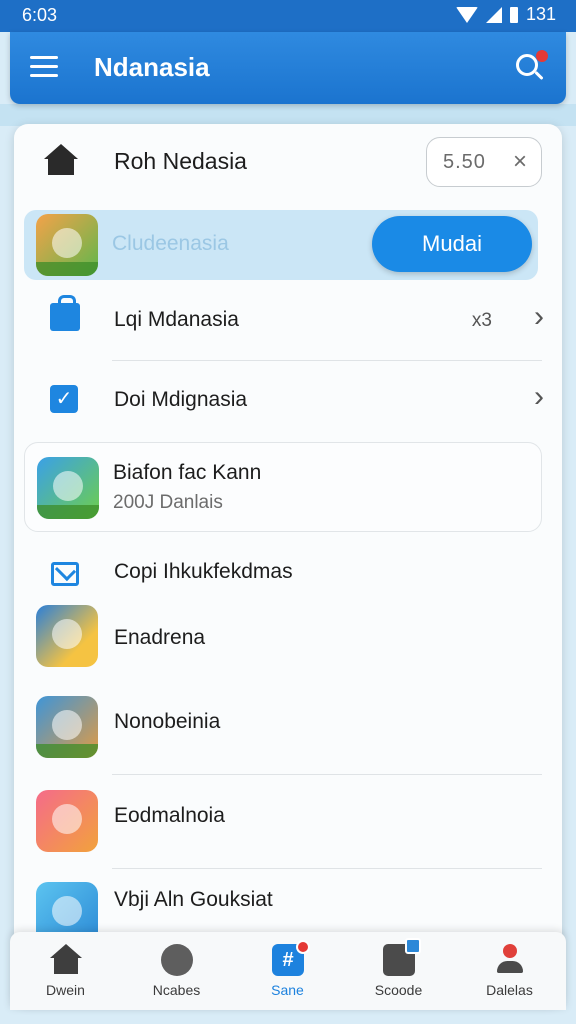 This screenshot has height=1024, width=576. Describe the element at coordinates (288, 821) in the screenshot. I see `app-row-3: Eodmalnoia` at that location.